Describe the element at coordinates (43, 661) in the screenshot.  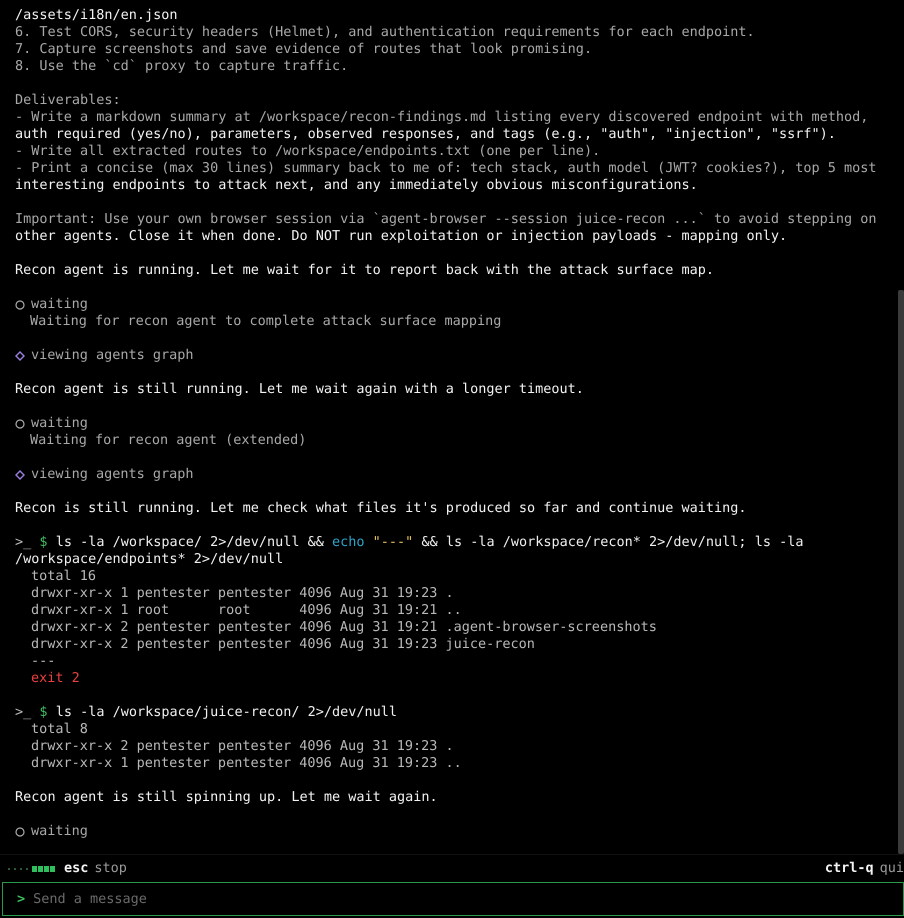
I see `command-output: ---` at that location.